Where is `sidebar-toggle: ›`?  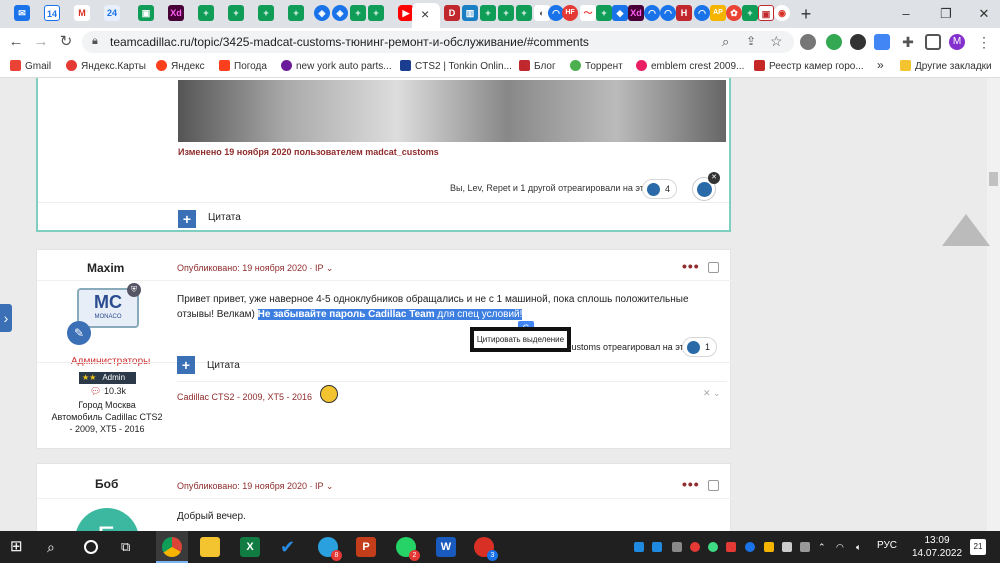
sidebar-toggle: › is located at coordinates (6, 318).